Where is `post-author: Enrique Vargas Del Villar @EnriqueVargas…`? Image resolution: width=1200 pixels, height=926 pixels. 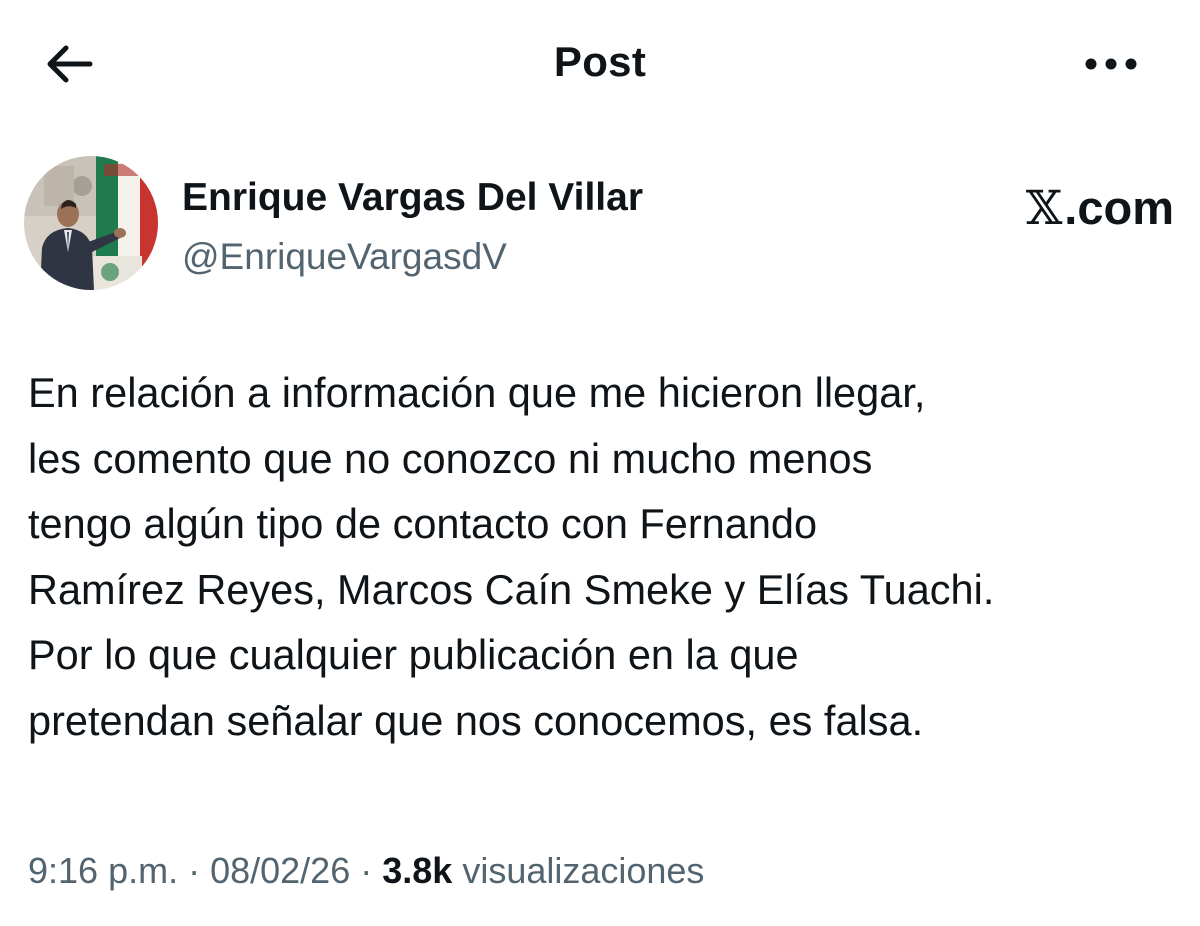
post-author: Enrique Vargas Del Villar @EnriqueVargas… is located at coordinates (599, 226).